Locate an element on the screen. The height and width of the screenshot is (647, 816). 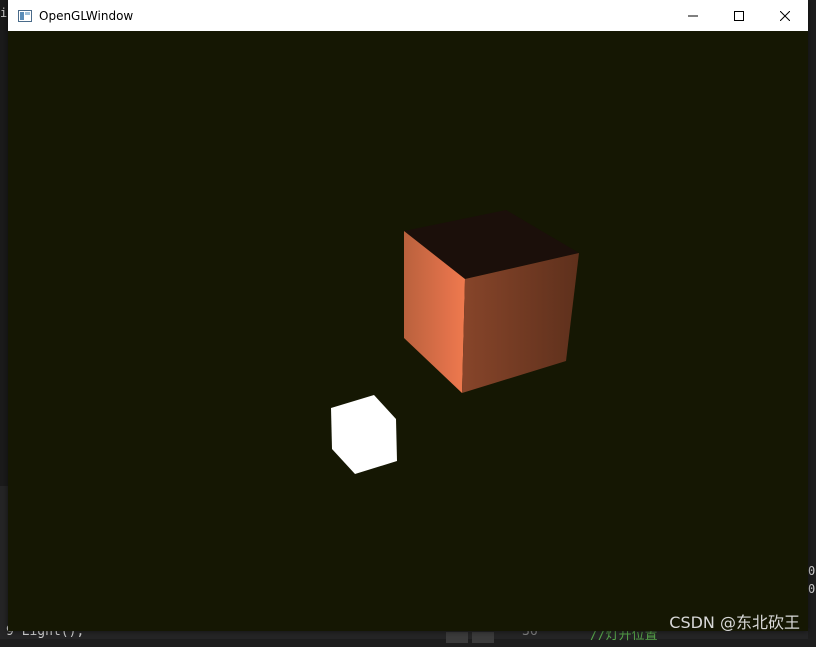
light-source-cube is located at coordinates (364, 434).